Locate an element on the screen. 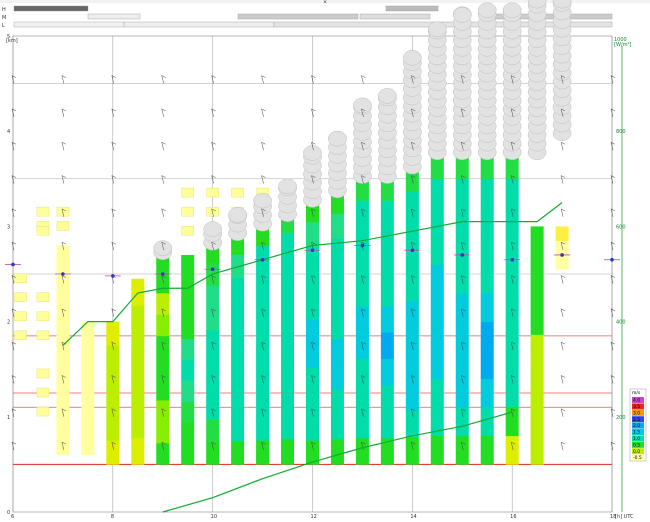 The image size is (650, 522). collapse-icon: × is located at coordinates (325, 3).